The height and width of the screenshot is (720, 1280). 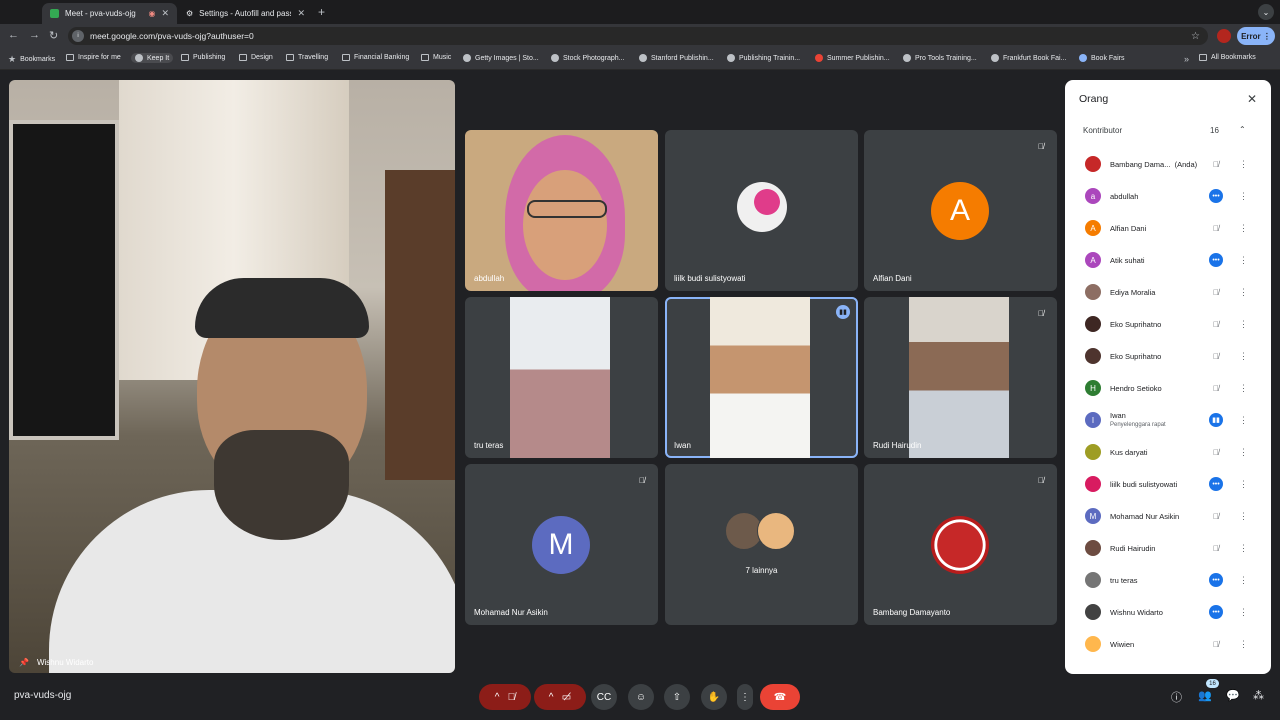 I want to click on list-item: tru teras ••• ⋮, so click(x=1168, y=580).